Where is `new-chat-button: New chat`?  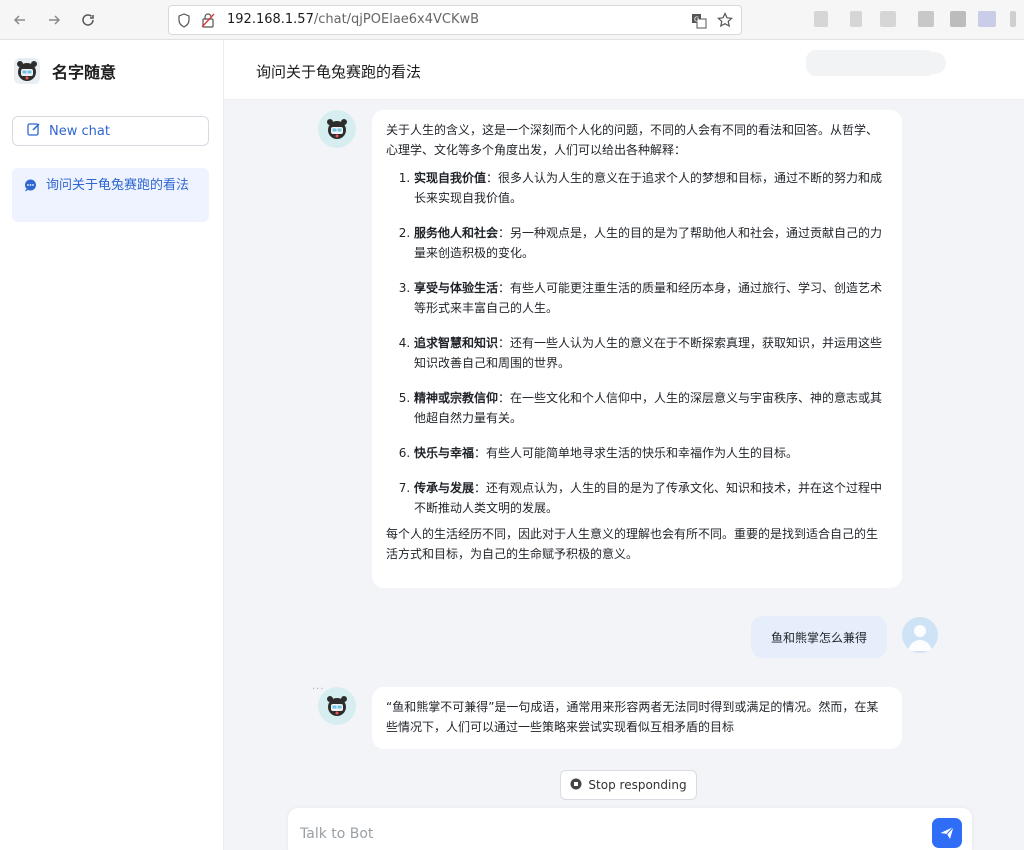
new-chat-button: New chat is located at coordinates (110, 131).